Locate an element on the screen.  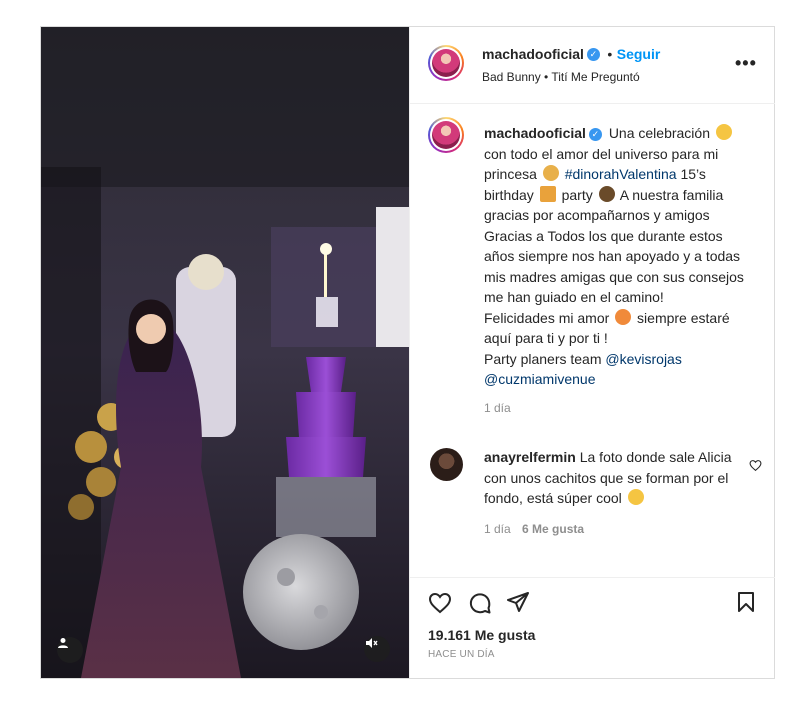
smiling-face-icon is located at coordinates (723, 132).